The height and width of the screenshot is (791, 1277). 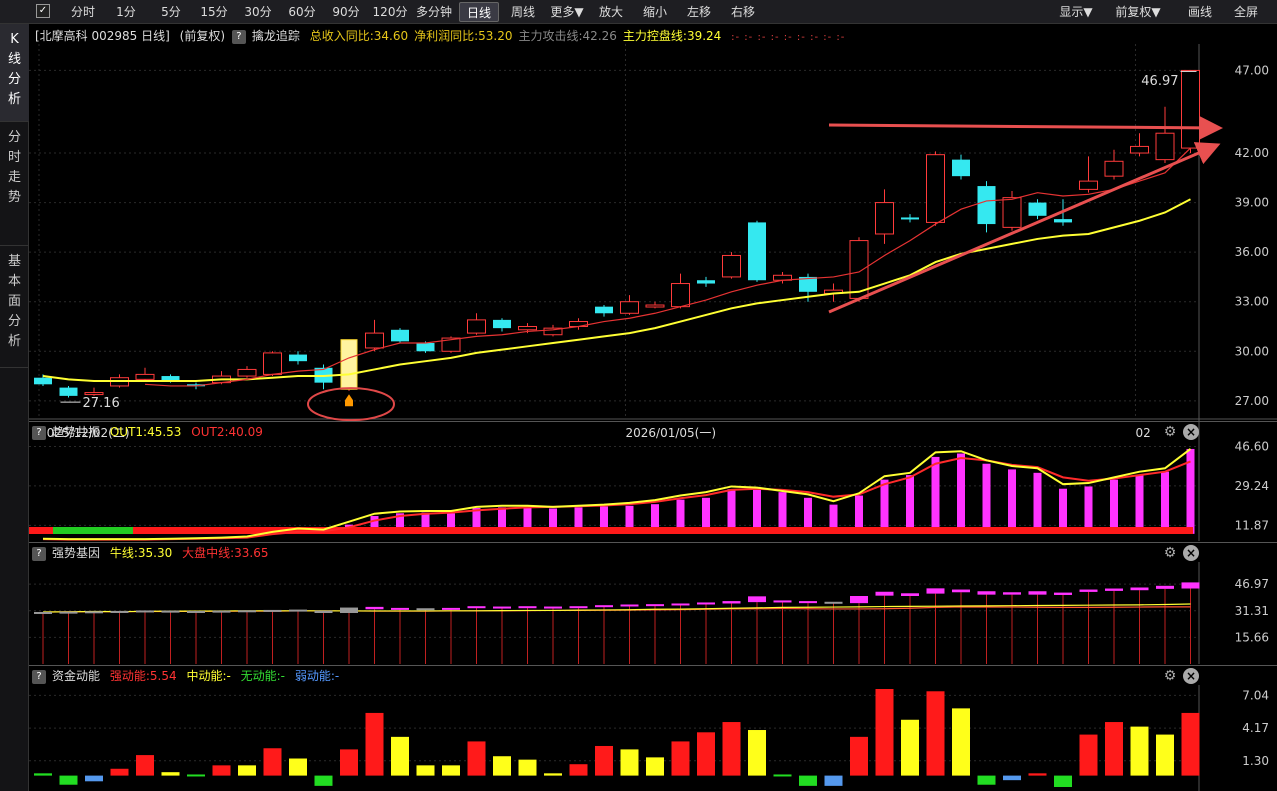 I want to click on toolbar-button-16: 显示▼, so click(x=1076, y=12).